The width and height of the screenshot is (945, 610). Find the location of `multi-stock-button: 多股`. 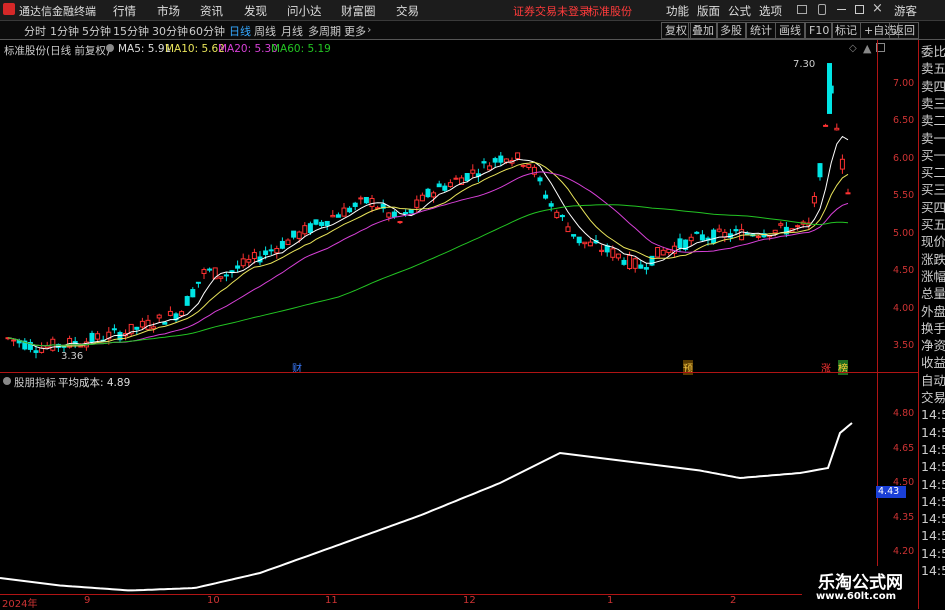

multi-stock-button: 多股 is located at coordinates (731, 30).